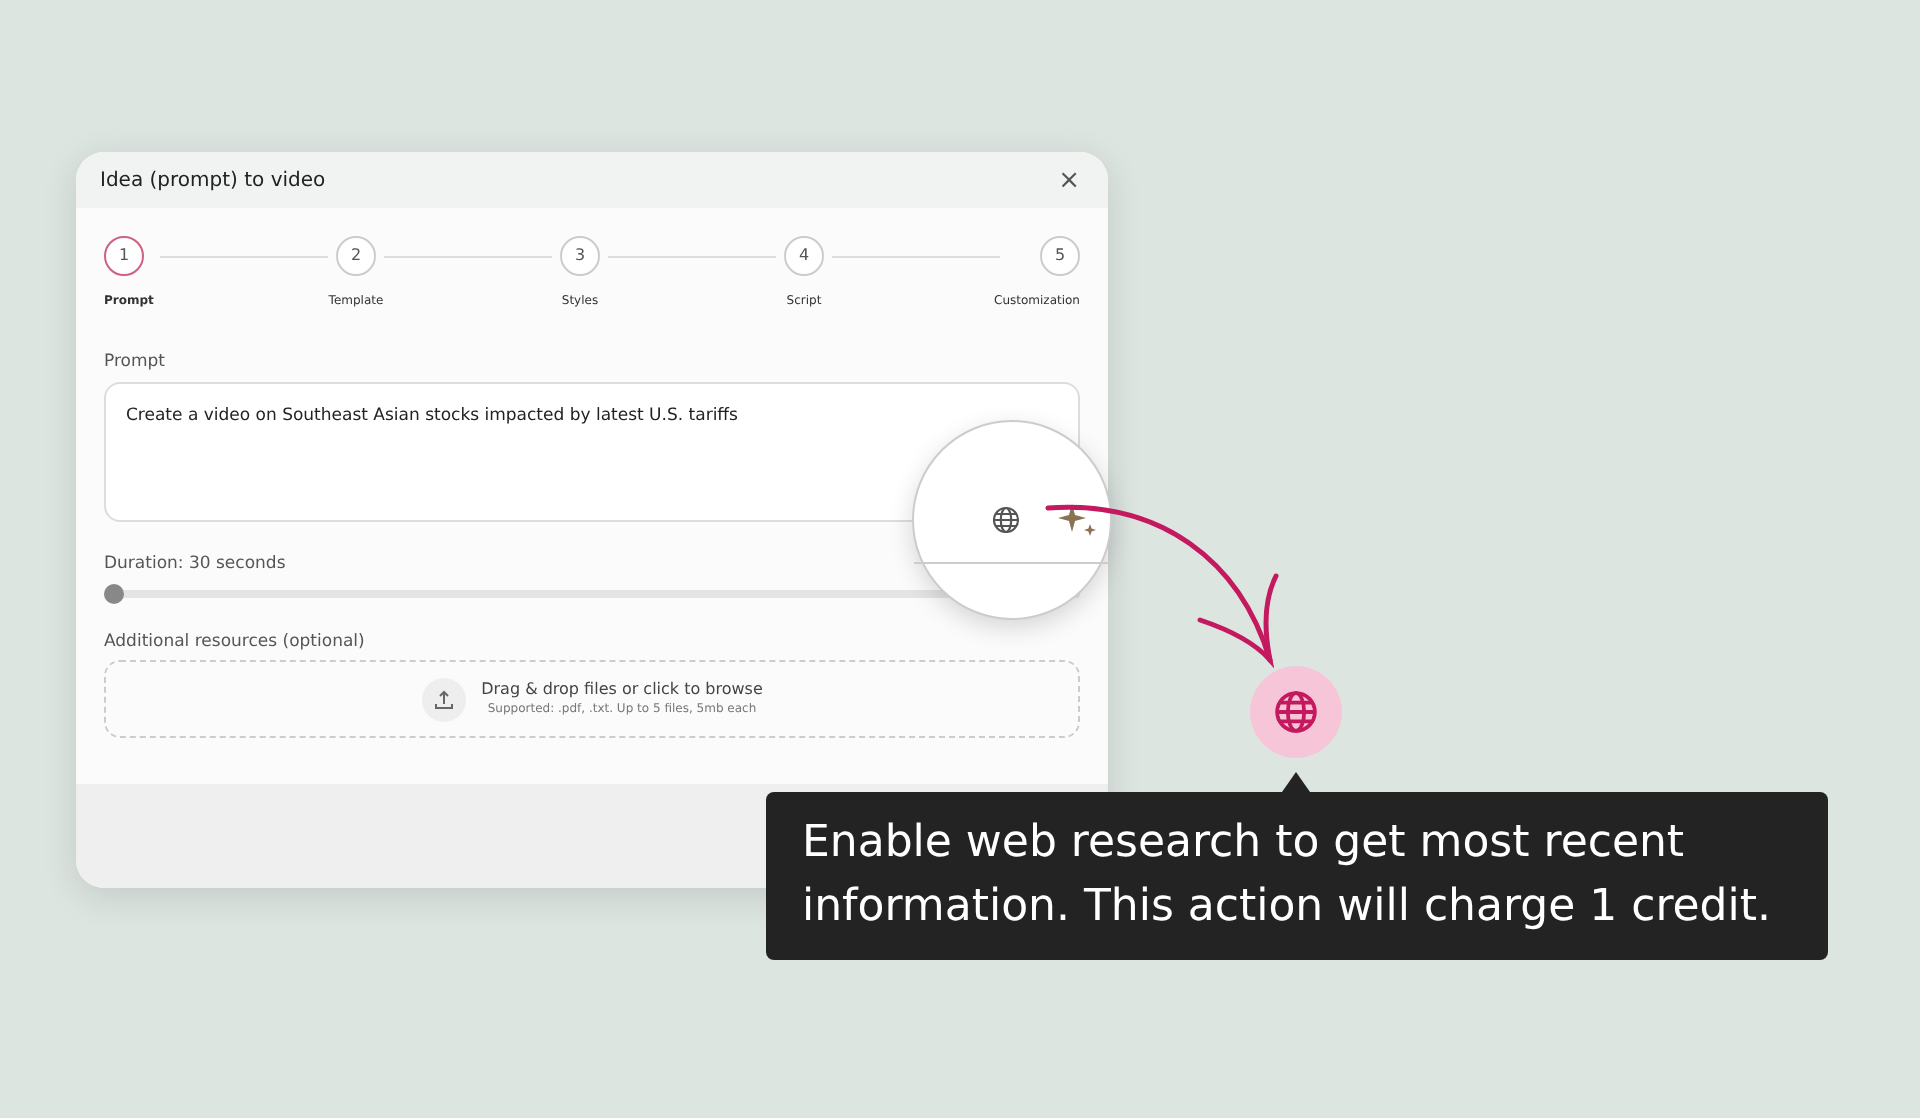 Image resolution: width=1920 pixels, height=1118 pixels. Describe the element at coordinates (1060, 256) in the screenshot. I see `step-circle: 5` at that location.